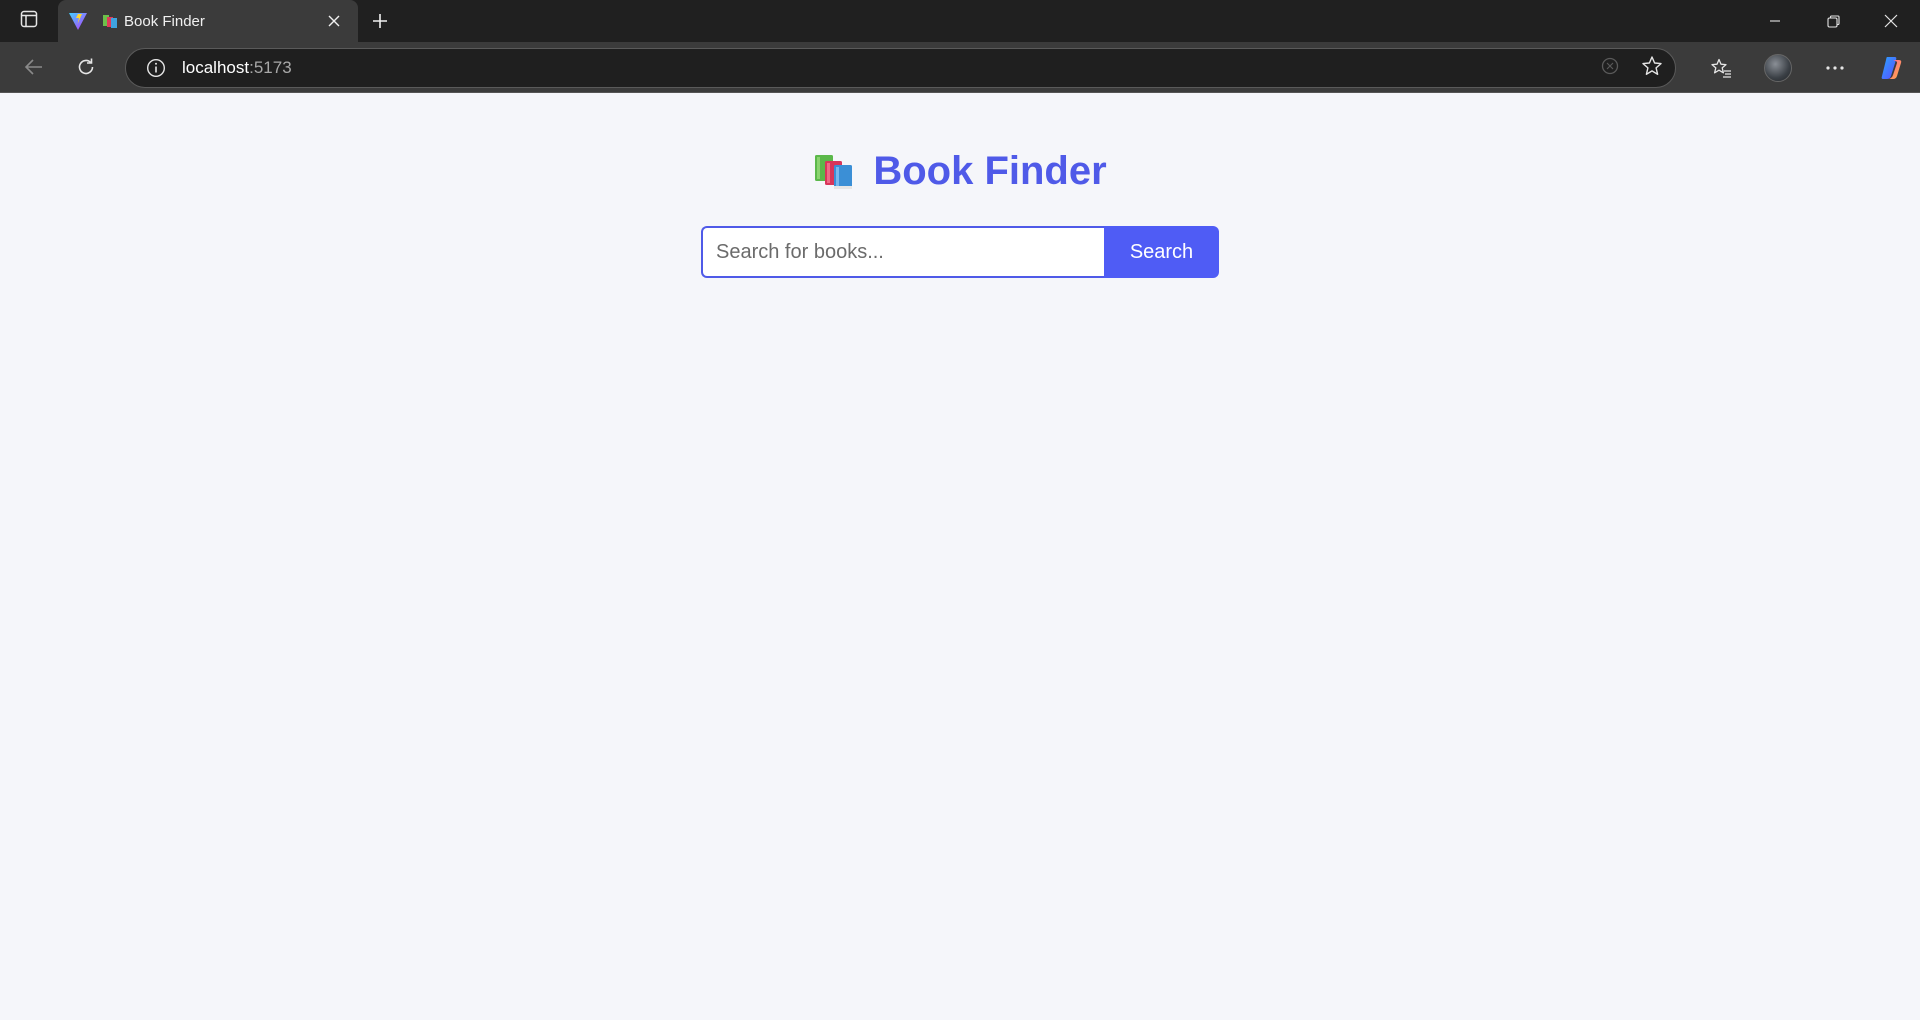  I want to click on avatar, so click(1777, 67).